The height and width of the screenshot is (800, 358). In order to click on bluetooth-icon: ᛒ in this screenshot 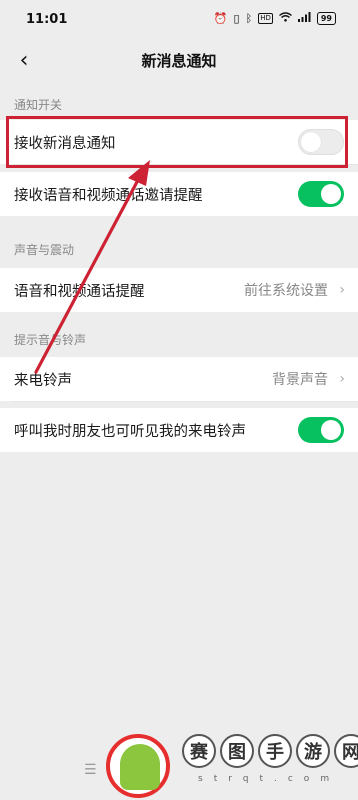, I will do `click(249, 18)`.